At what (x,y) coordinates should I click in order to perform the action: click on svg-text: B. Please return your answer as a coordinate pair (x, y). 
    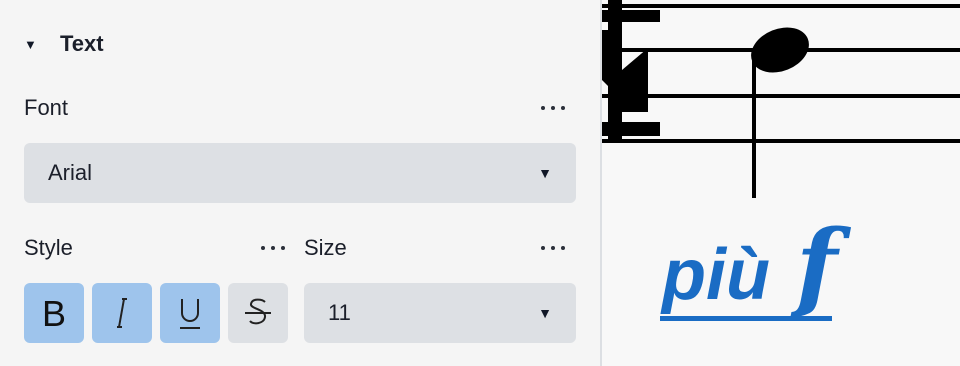
    Looking at the image, I should click on (54, 313).